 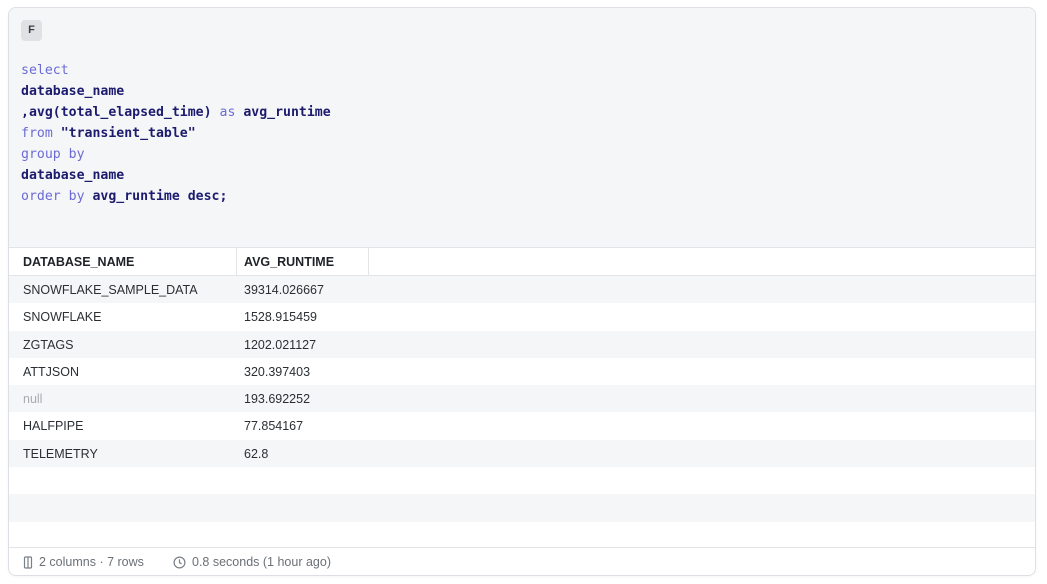 What do you see at coordinates (303, 398) in the screenshot?
I see `cell-avg-runtime: 193.692252` at bounding box center [303, 398].